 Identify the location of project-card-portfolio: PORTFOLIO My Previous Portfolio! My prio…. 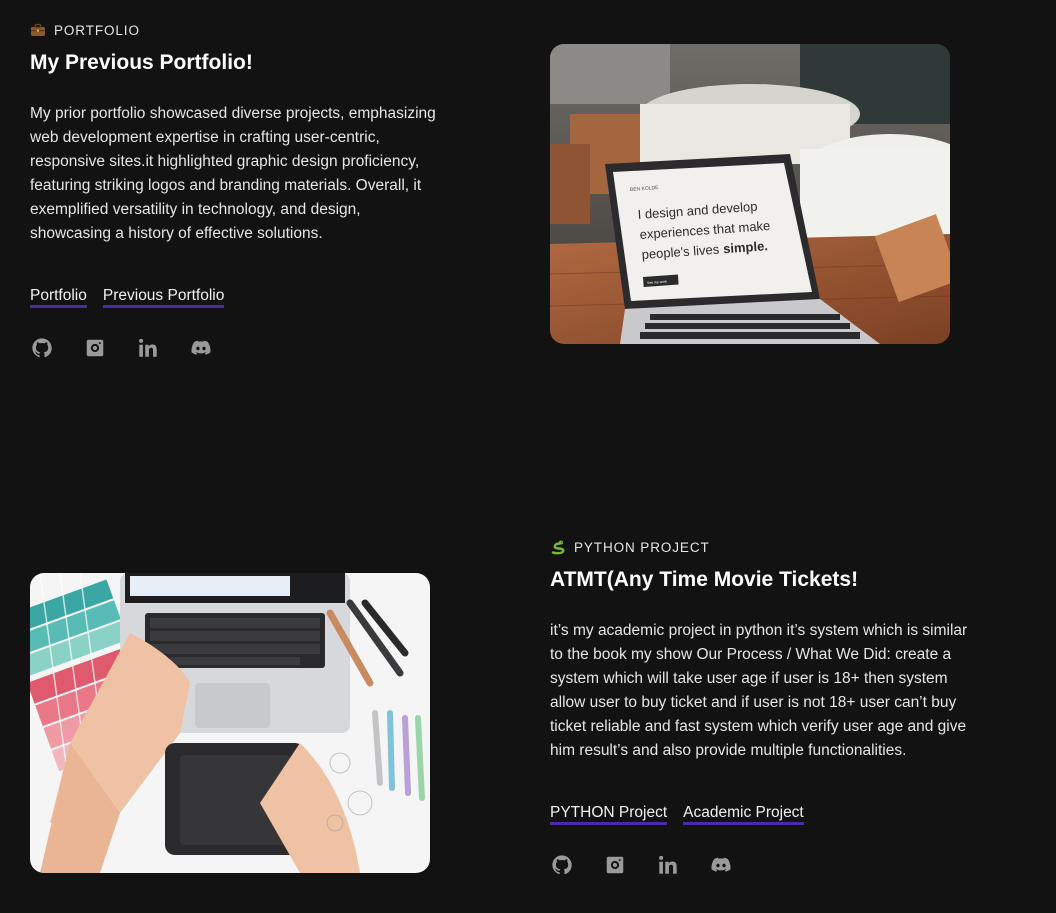
(235, 190).